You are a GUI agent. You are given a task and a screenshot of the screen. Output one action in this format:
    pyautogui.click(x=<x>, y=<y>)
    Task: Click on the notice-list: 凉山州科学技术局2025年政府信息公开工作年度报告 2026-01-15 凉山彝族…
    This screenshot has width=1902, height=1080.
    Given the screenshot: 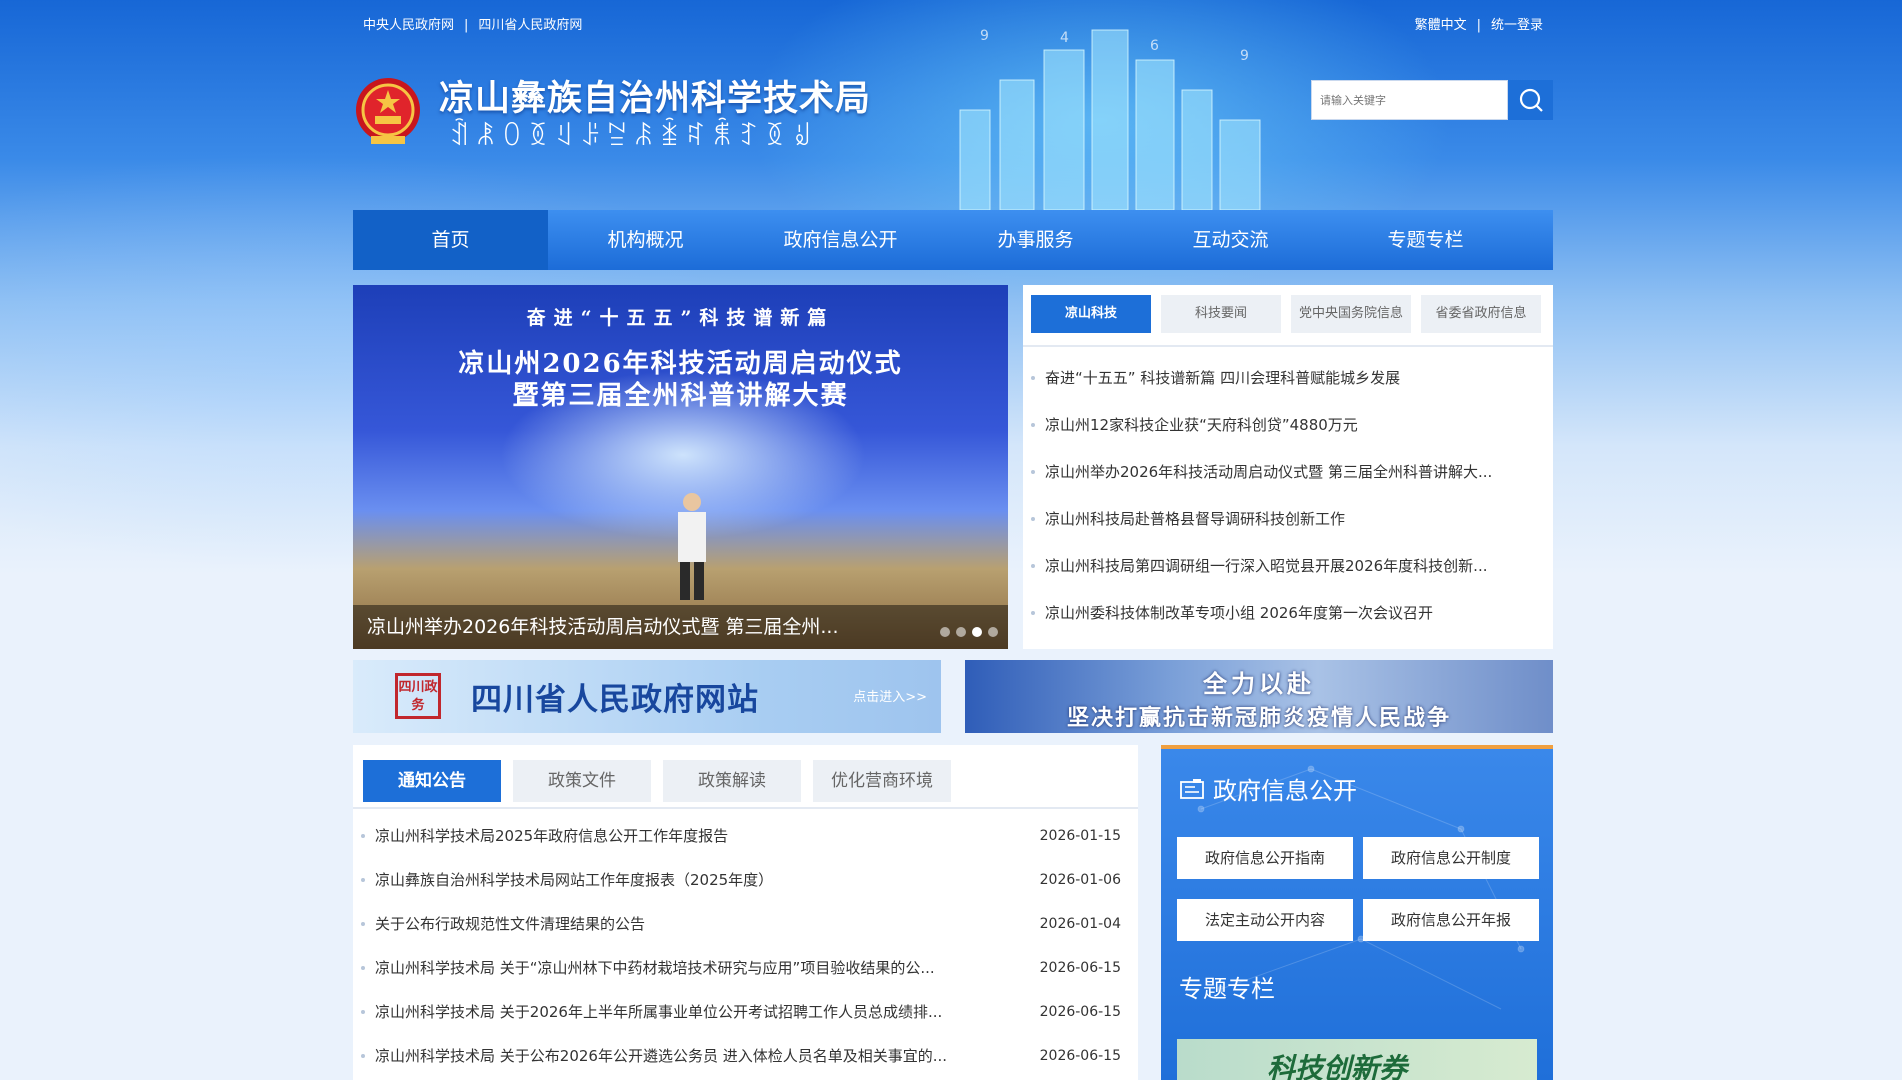 What is the action you would take?
    pyautogui.click(x=741, y=950)
    